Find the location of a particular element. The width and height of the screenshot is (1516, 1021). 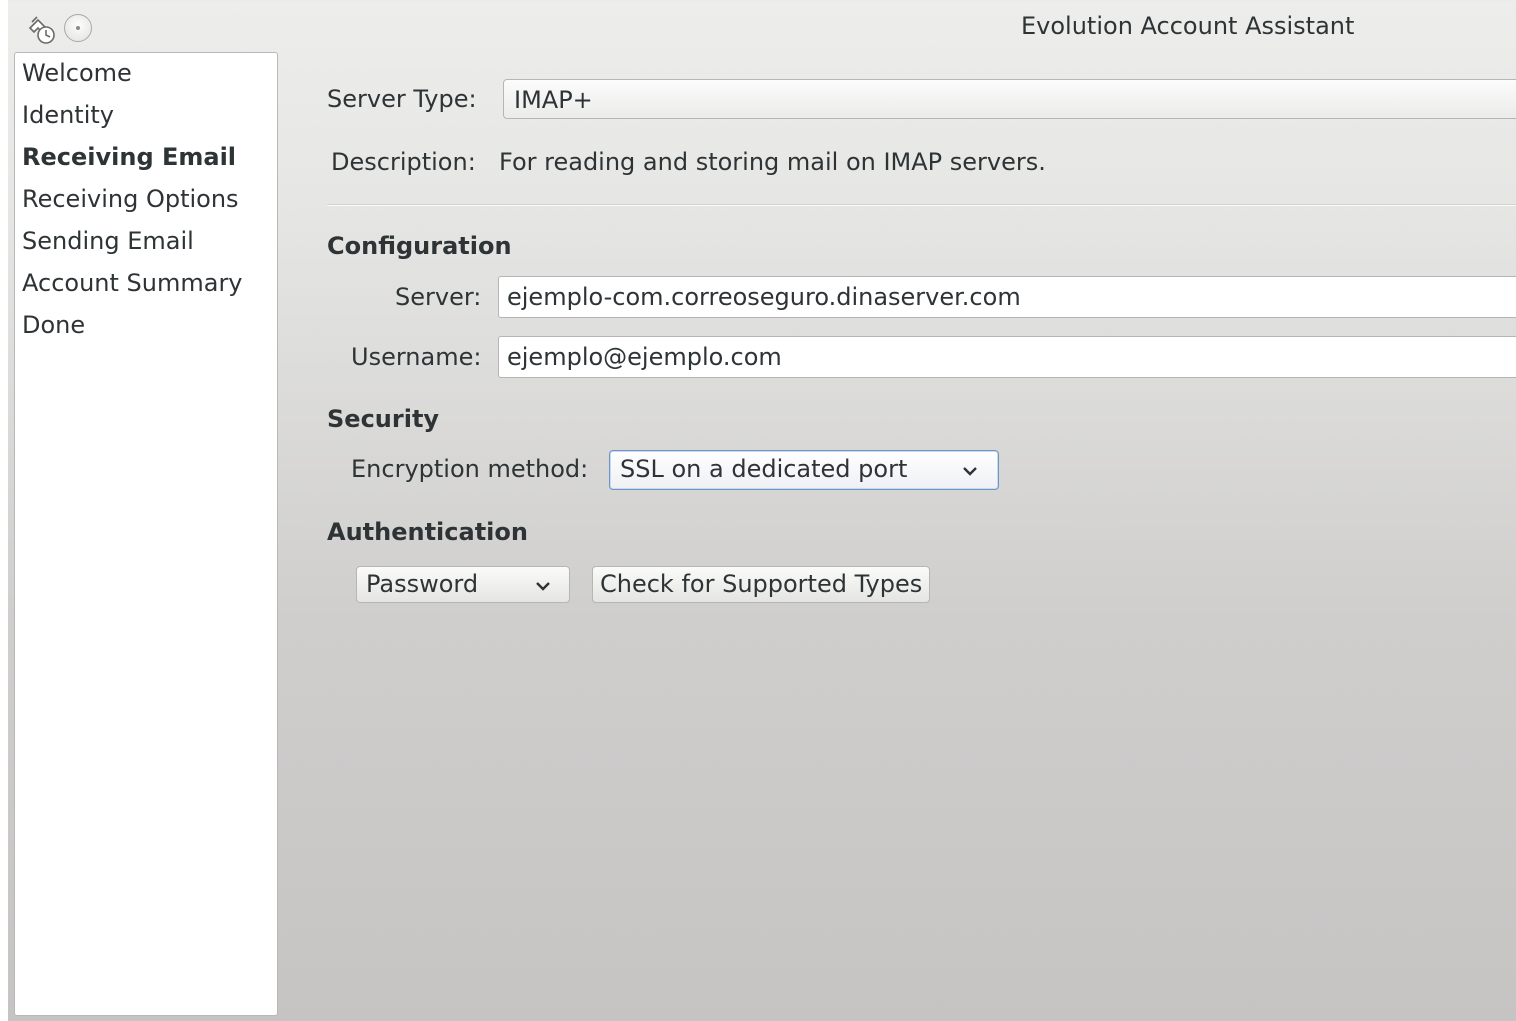

window-menu-dot-icon is located at coordinates (78, 28).